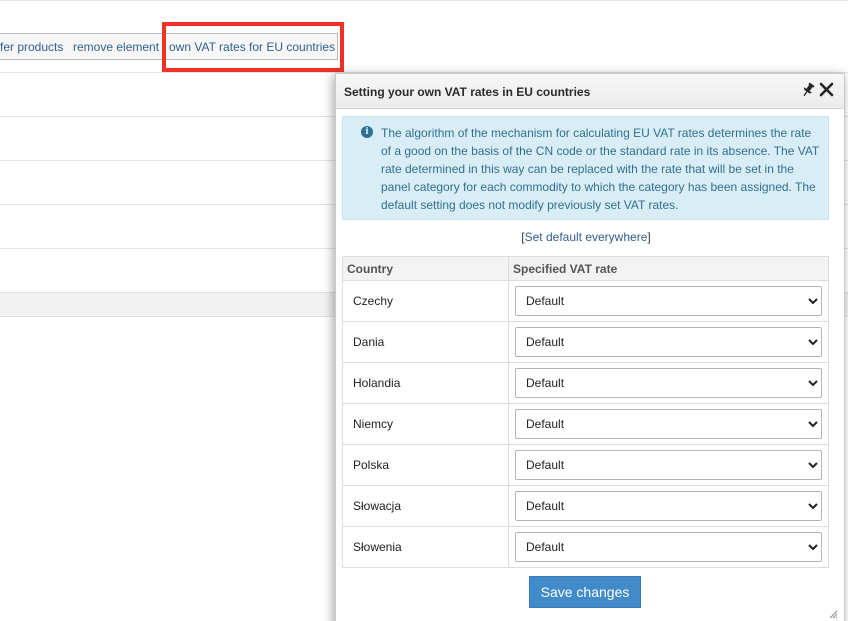 This screenshot has height=621, width=848. Describe the element at coordinates (253, 47) in the screenshot. I see `highlight-annotation` at that location.